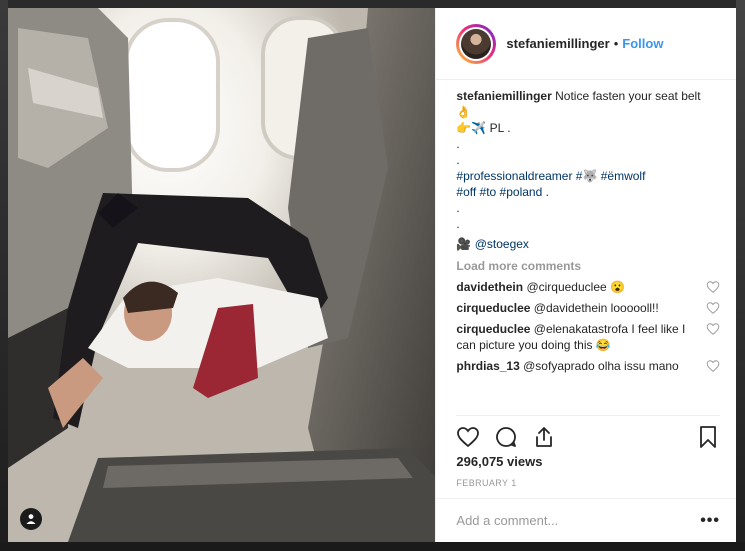 This screenshot has height=551, width=745. What do you see at coordinates (578, 520) in the screenshot?
I see `add-comment-input` at bounding box center [578, 520].